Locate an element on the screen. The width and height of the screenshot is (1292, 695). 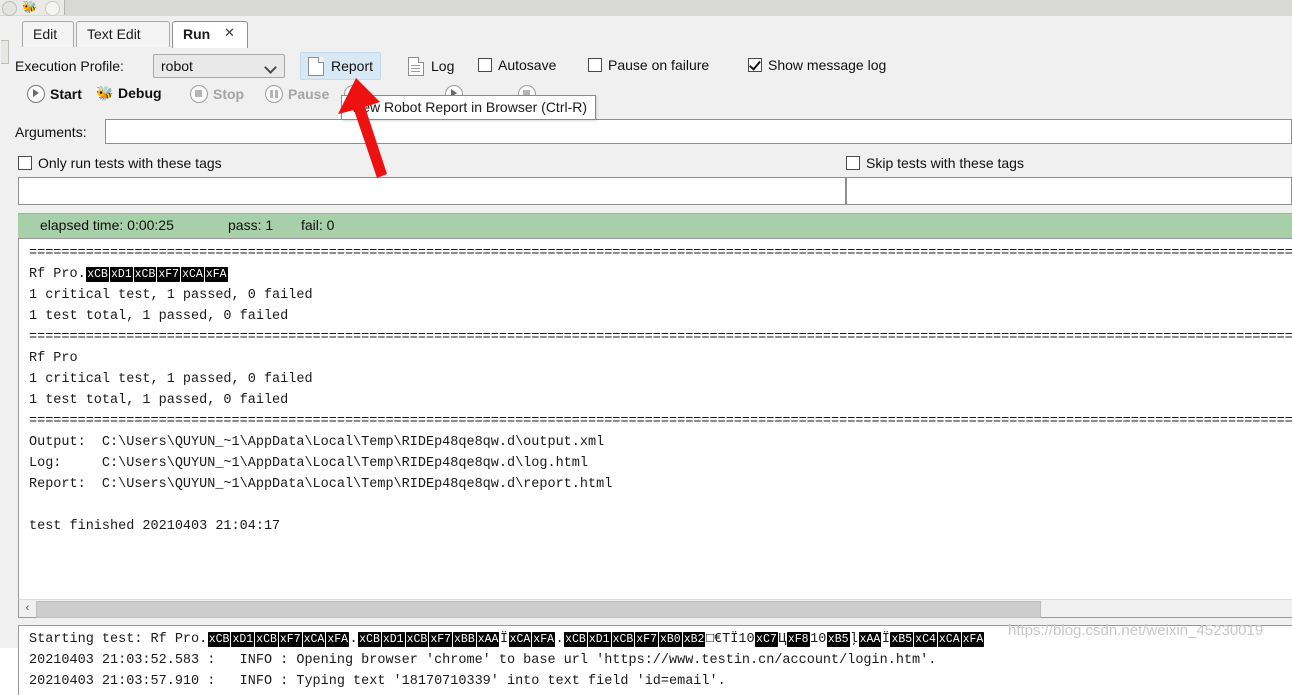
tab-text-edit: Text Edit is located at coordinates (123, 34).